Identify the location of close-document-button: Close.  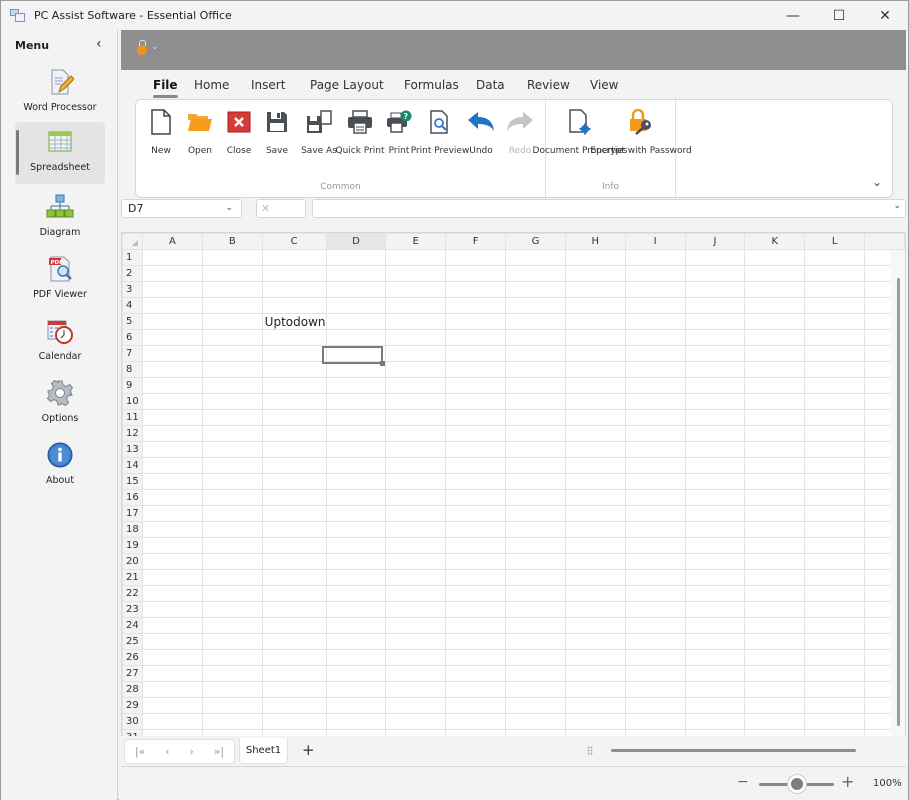
(239, 132).